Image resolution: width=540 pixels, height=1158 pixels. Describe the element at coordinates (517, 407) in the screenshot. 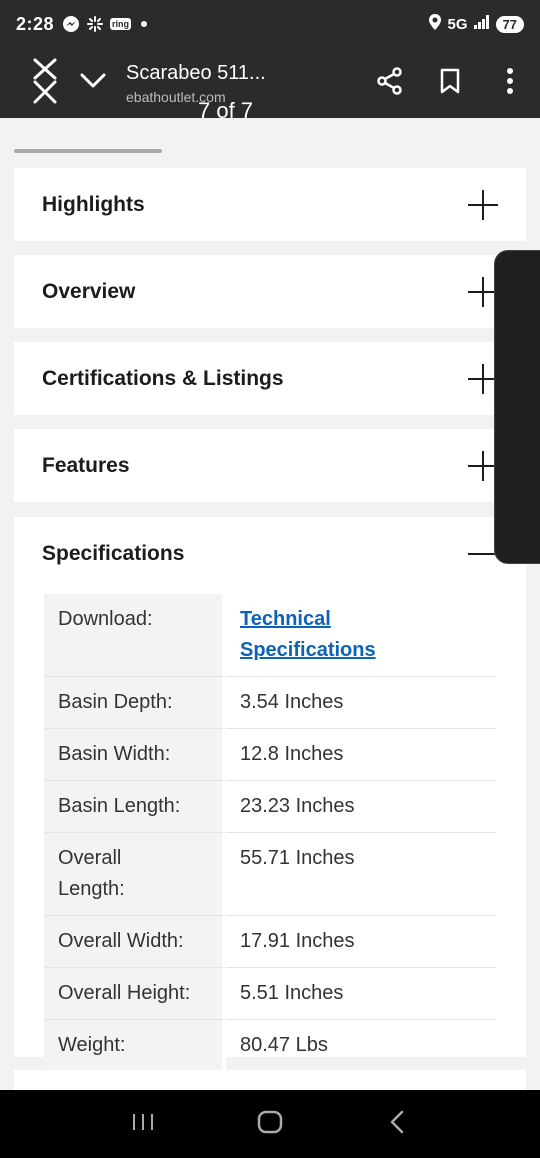

I see `edge-panel-handle` at that location.